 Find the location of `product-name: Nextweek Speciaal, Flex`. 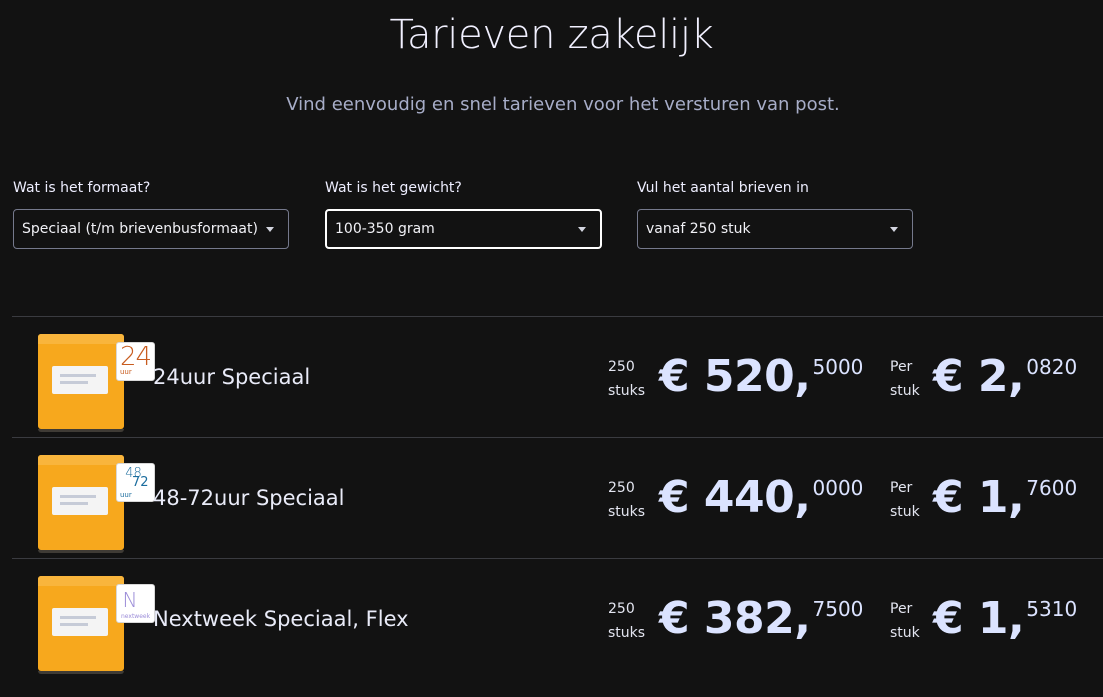

product-name: Nextweek Speciaal, Flex is located at coordinates (281, 619).